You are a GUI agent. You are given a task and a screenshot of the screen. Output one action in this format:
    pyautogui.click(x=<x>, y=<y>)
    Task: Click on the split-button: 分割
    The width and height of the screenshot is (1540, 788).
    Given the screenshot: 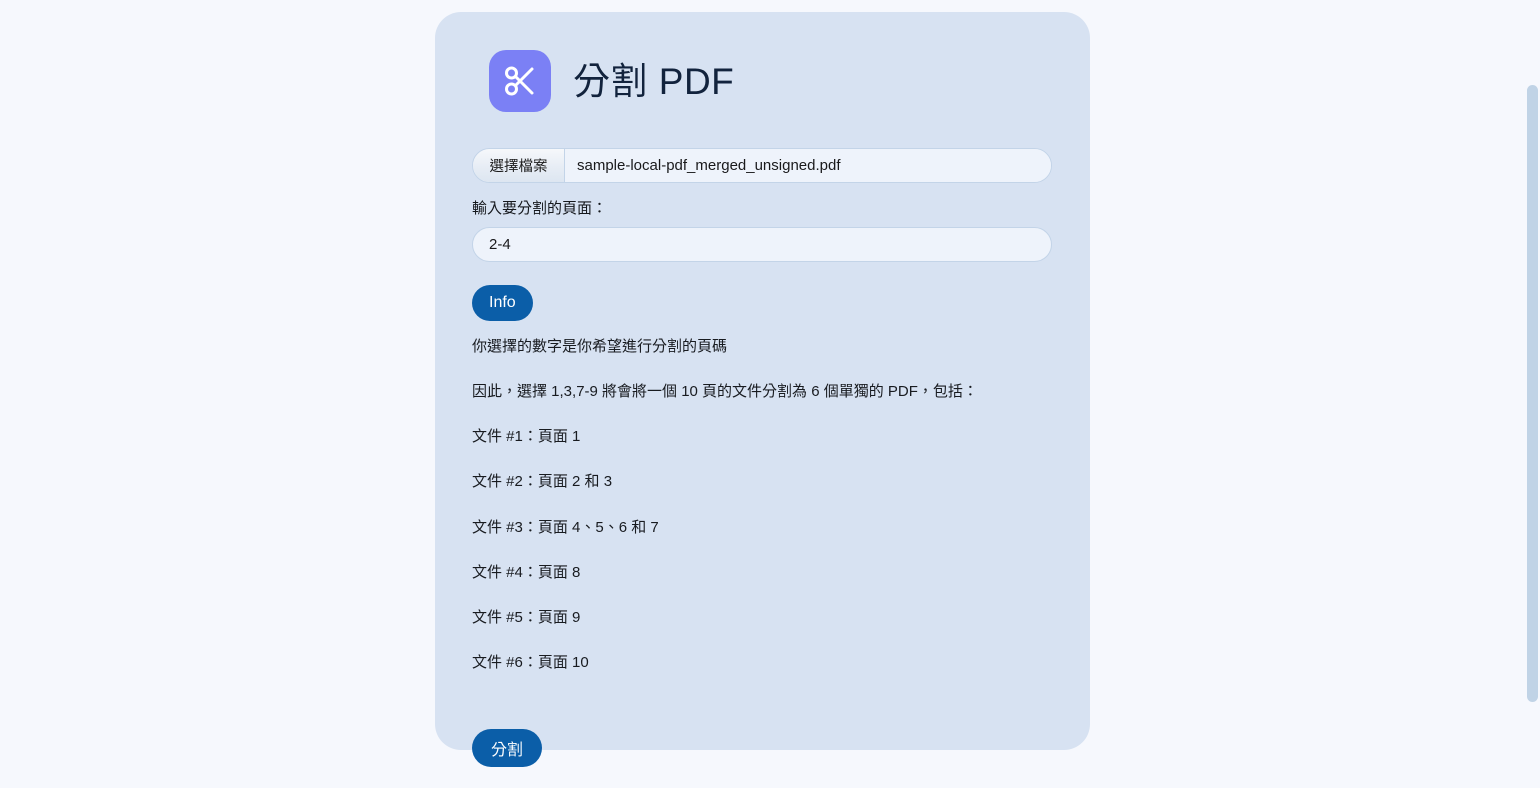 What is the action you would take?
    pyautogui.click(x=507, y=747)
    